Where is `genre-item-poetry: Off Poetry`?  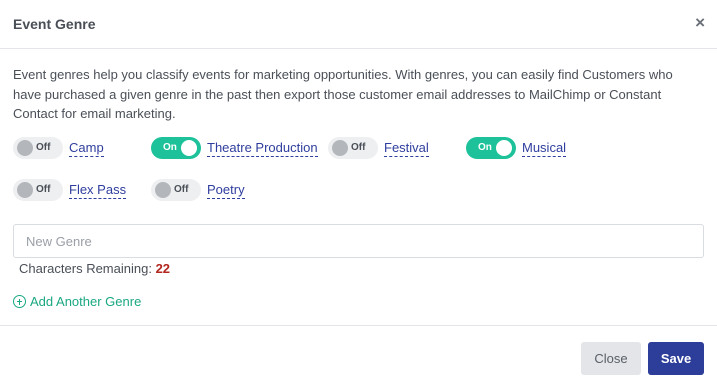
genre-item-poetry: Off Poetry is located at coordinates (198, 190).